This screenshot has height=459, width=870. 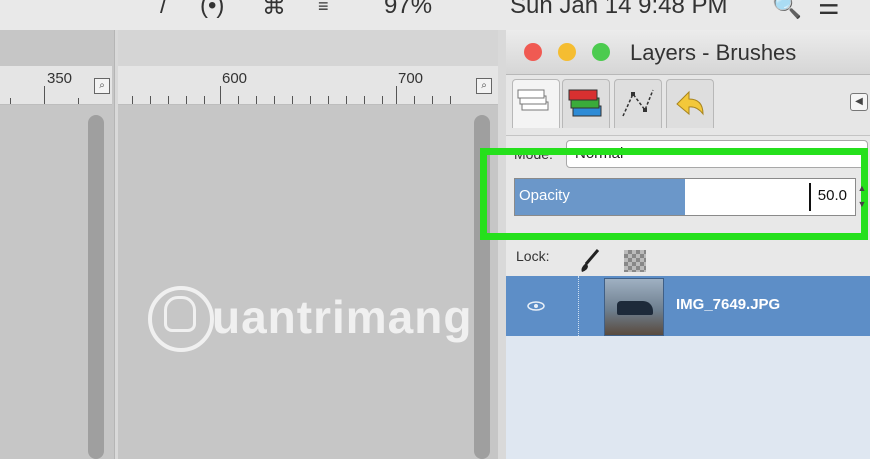 I want to click on panel-titlebar: Layers - Brushes, so click(x=688, y=52).